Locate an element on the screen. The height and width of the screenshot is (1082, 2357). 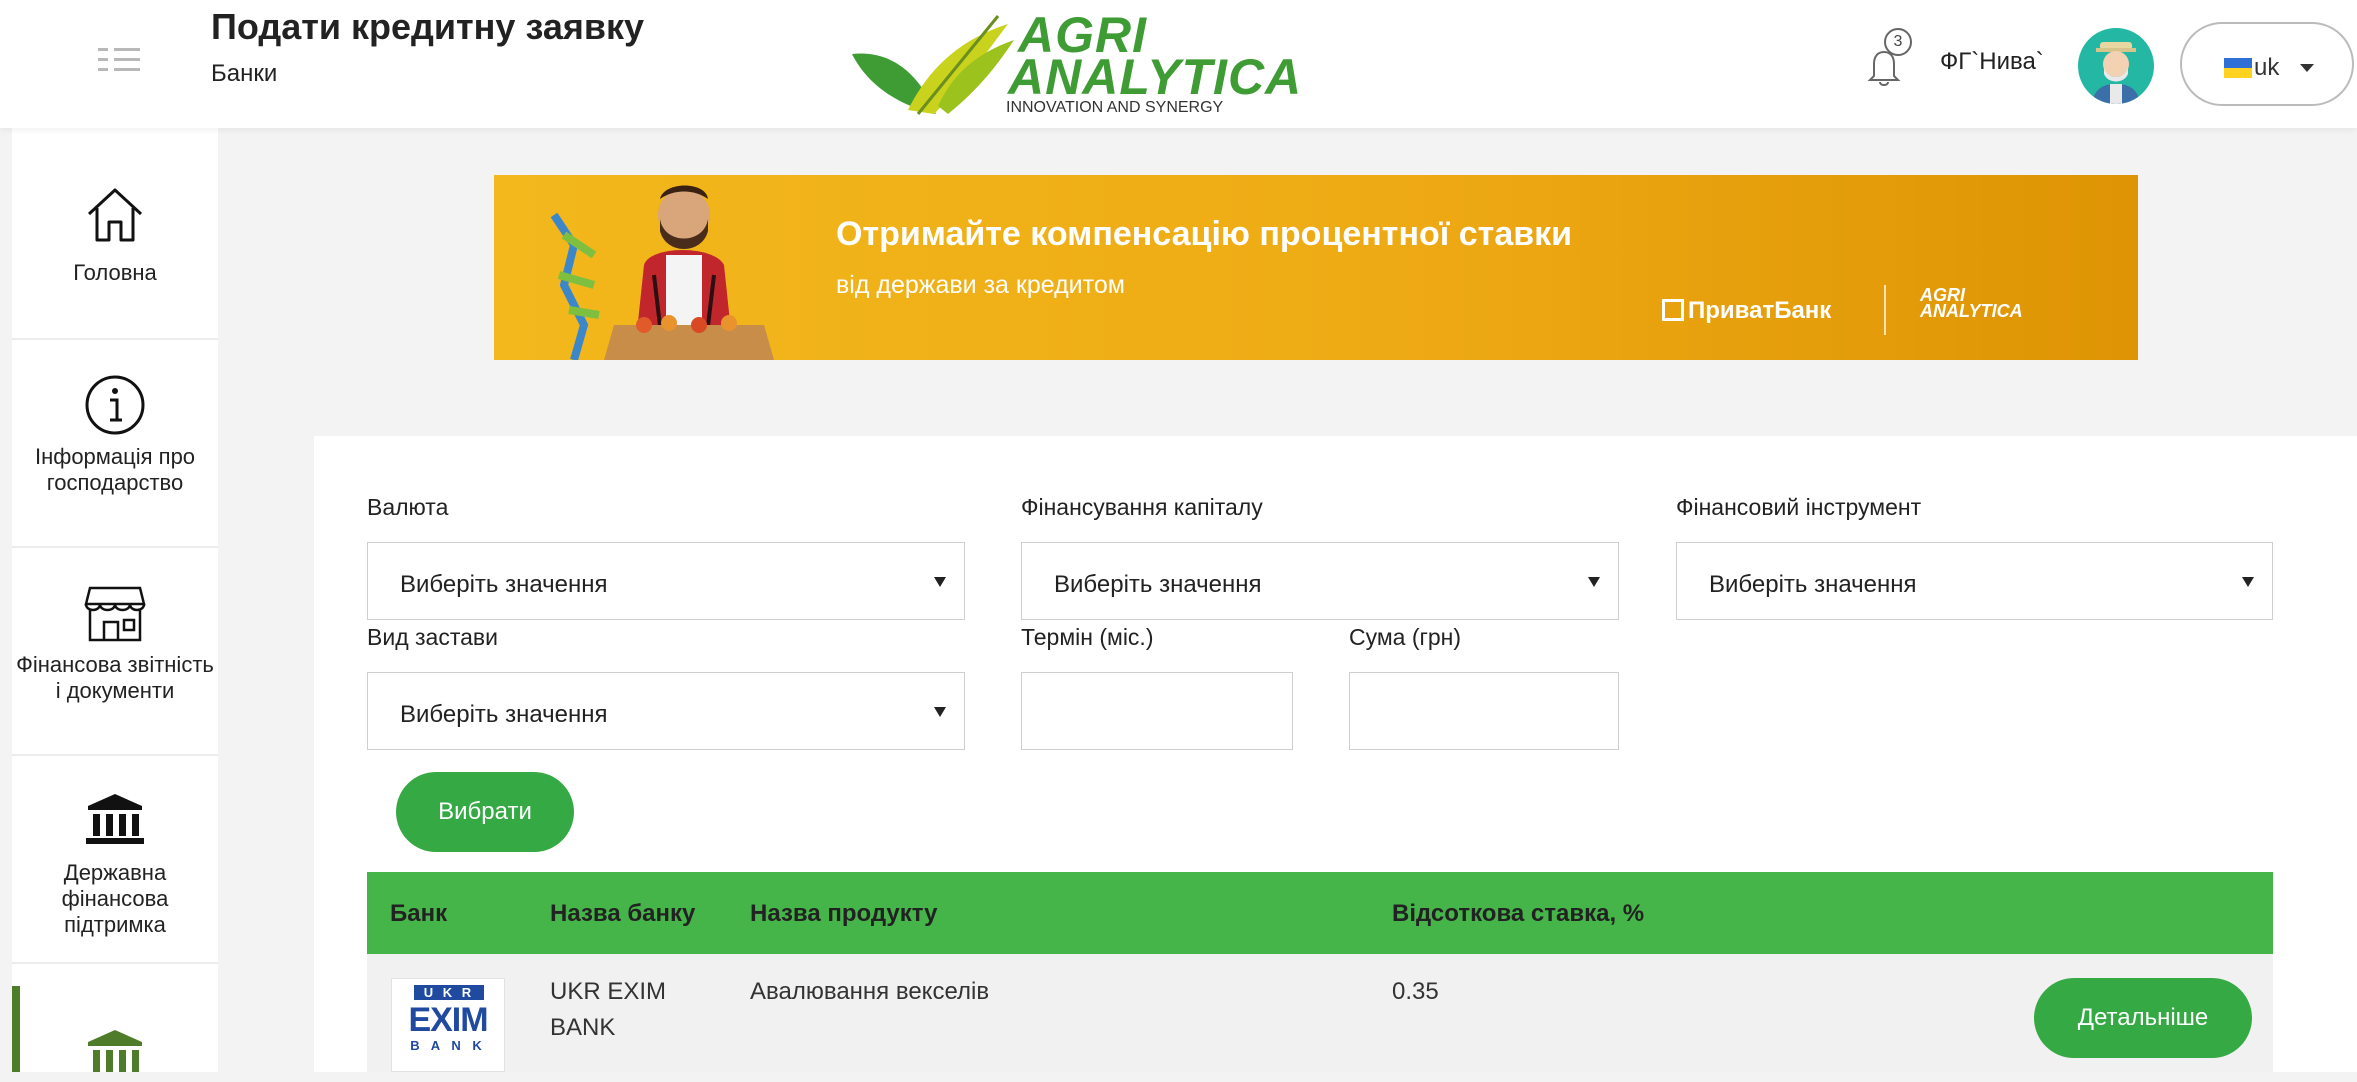
exim-logo-bottom: B A N K is located at coordinates (448, 1045).